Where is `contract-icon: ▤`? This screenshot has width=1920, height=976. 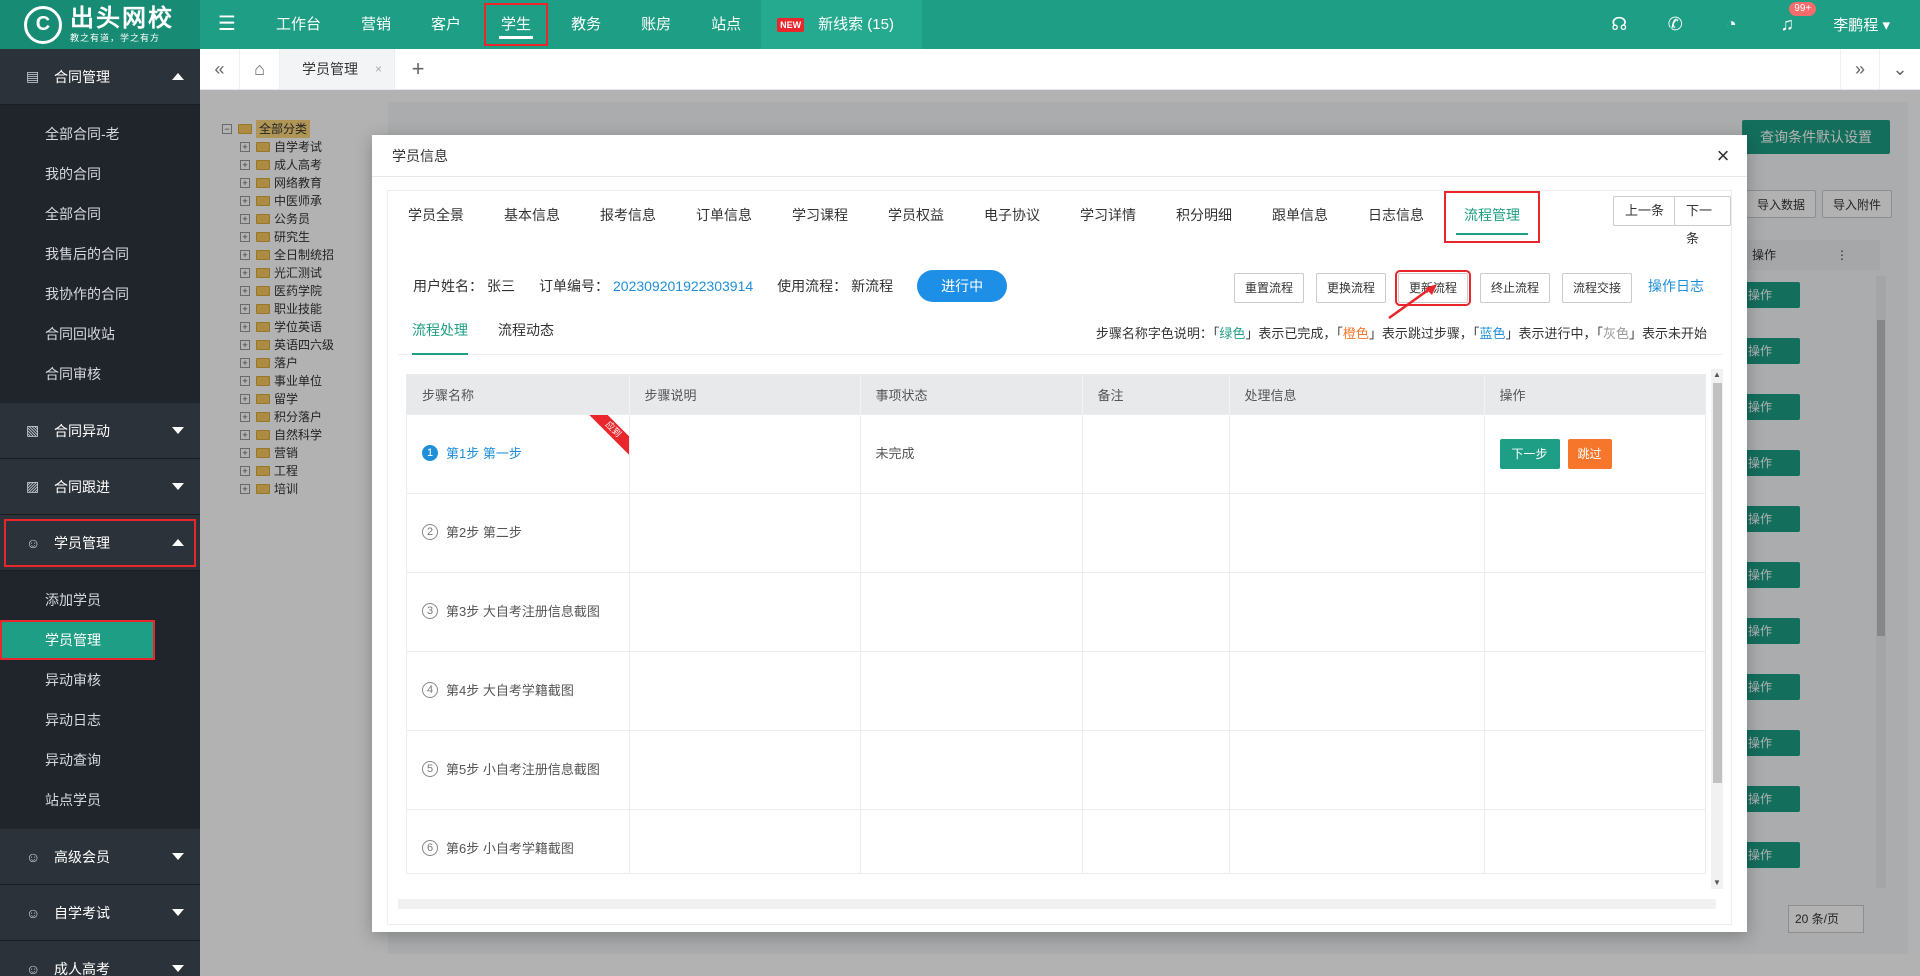
contract-icon: ▤ is located at coordinates (33, 76).